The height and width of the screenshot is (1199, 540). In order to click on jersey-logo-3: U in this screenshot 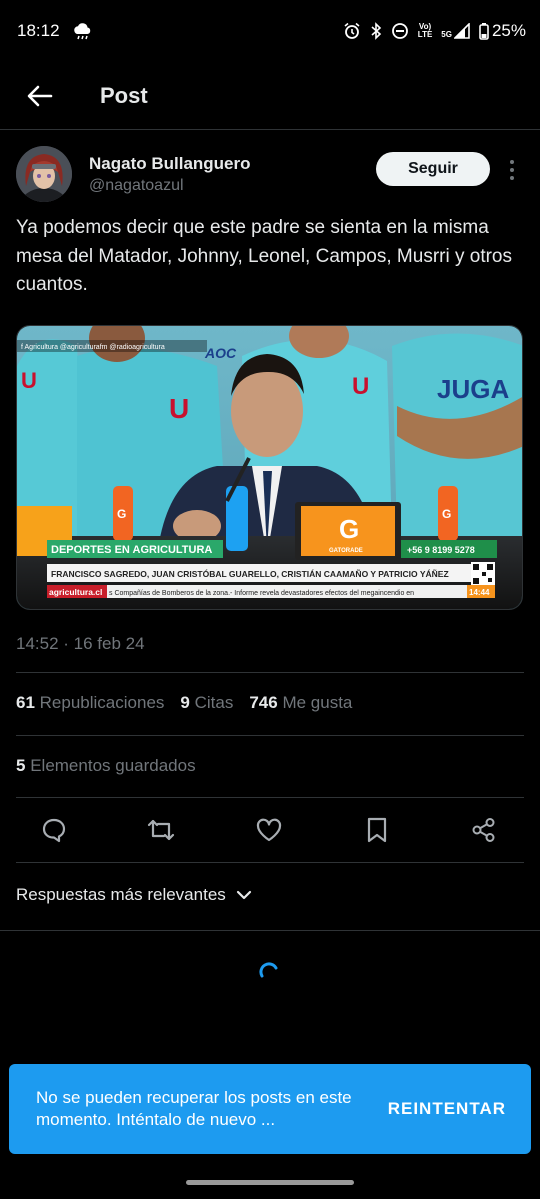, I will do `click(360, 386)`.